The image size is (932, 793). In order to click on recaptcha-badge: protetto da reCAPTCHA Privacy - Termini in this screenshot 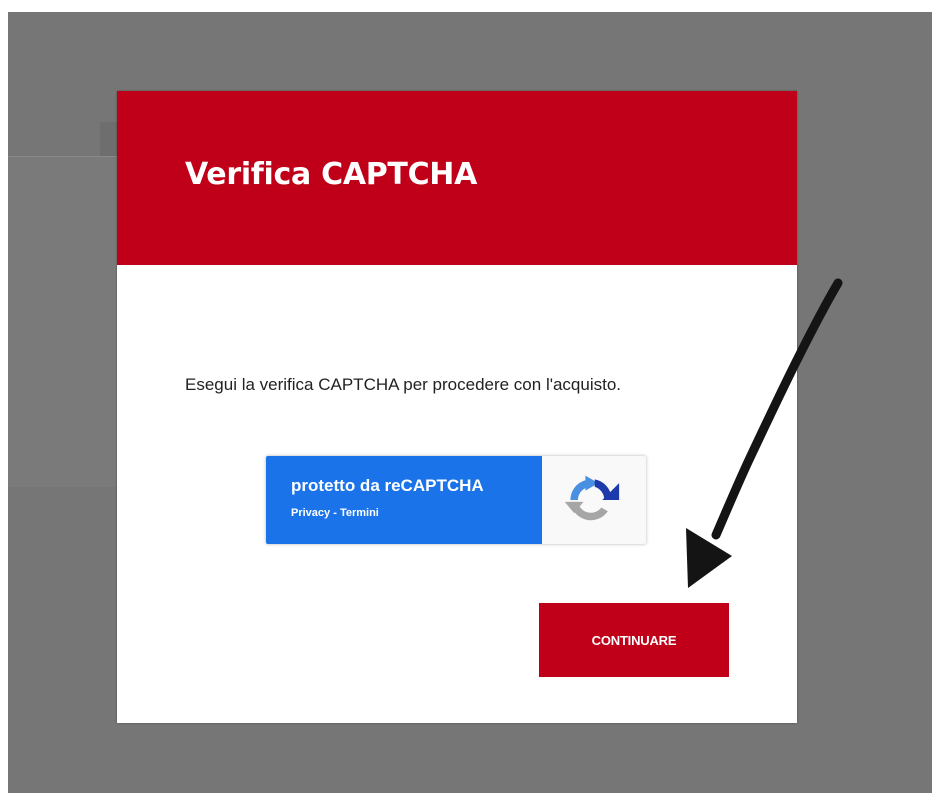, I will do `click(456, 500)`.